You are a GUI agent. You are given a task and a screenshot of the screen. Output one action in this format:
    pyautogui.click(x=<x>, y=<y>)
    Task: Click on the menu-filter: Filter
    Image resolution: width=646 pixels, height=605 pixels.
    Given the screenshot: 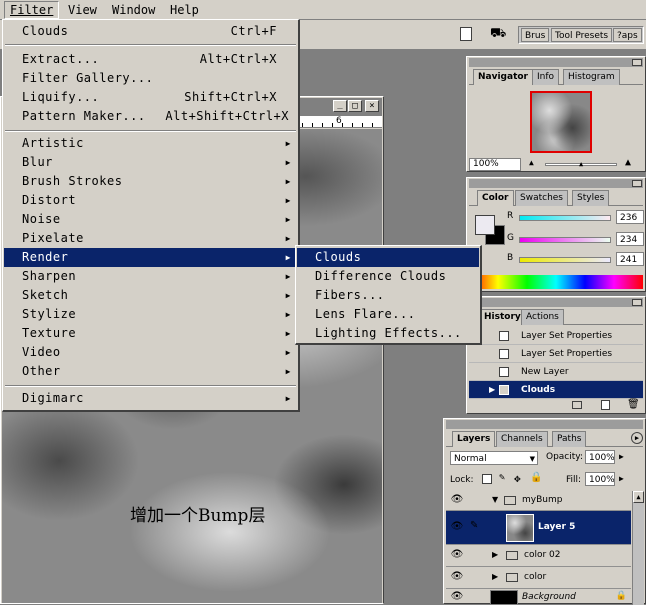 What is the action you would take?
    pyautogui.click(x=32, y=10)
    